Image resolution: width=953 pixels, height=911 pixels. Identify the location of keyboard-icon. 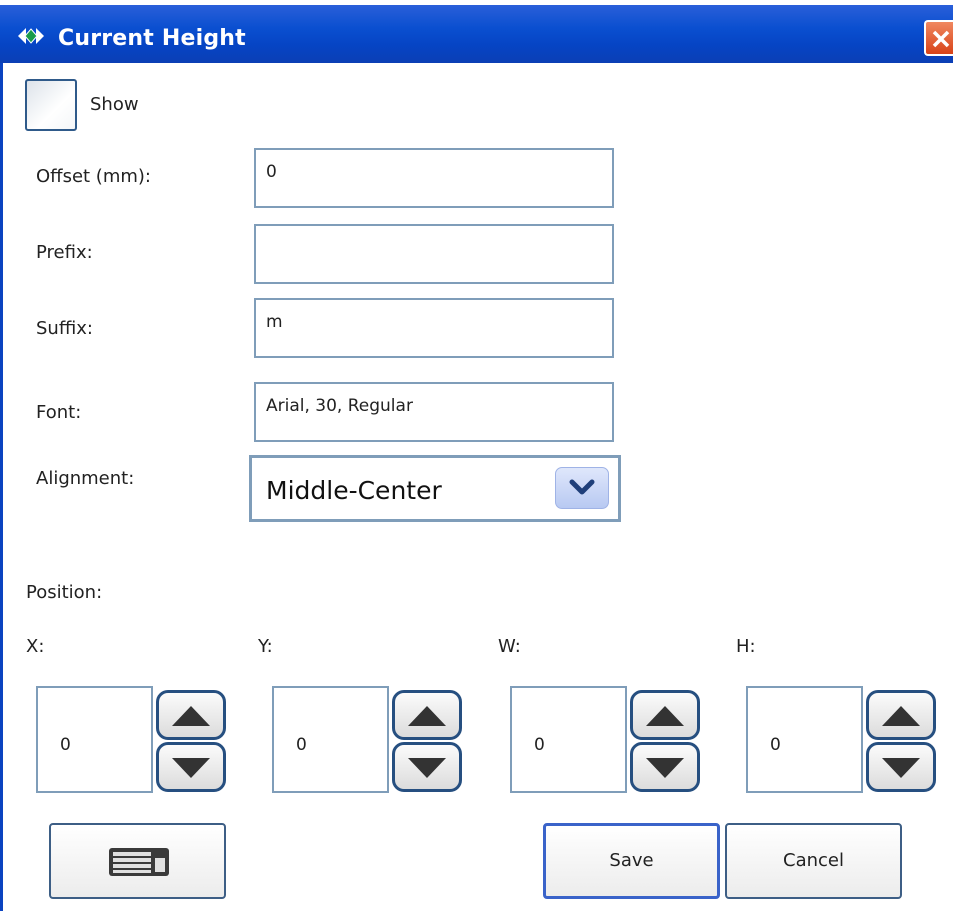
(139, 862).